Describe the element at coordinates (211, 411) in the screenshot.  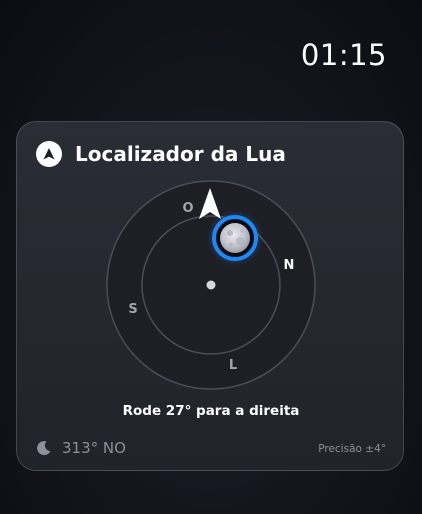
I see `rotation-instruction: Rode 27° para a direita` at that location.